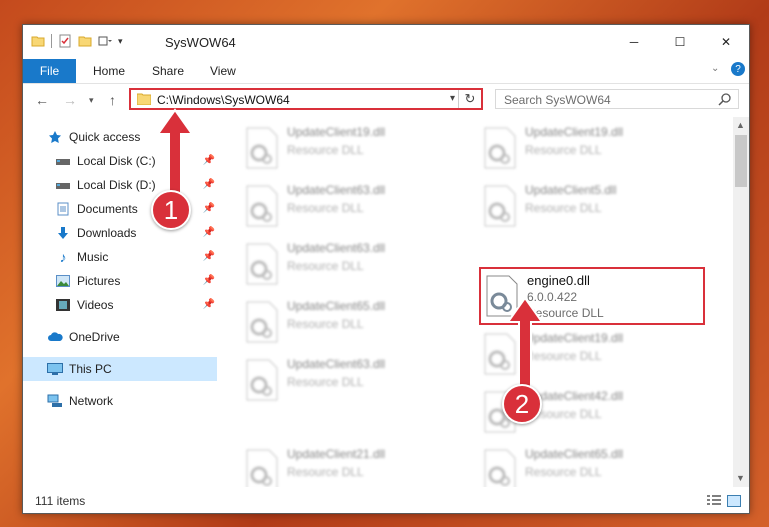 This screenshot has width=769, height=527. What do you see at coordinates (91, 401) in the screenshot?
I see `sidebar-item-label: Network` at bounding box center [91, 401].